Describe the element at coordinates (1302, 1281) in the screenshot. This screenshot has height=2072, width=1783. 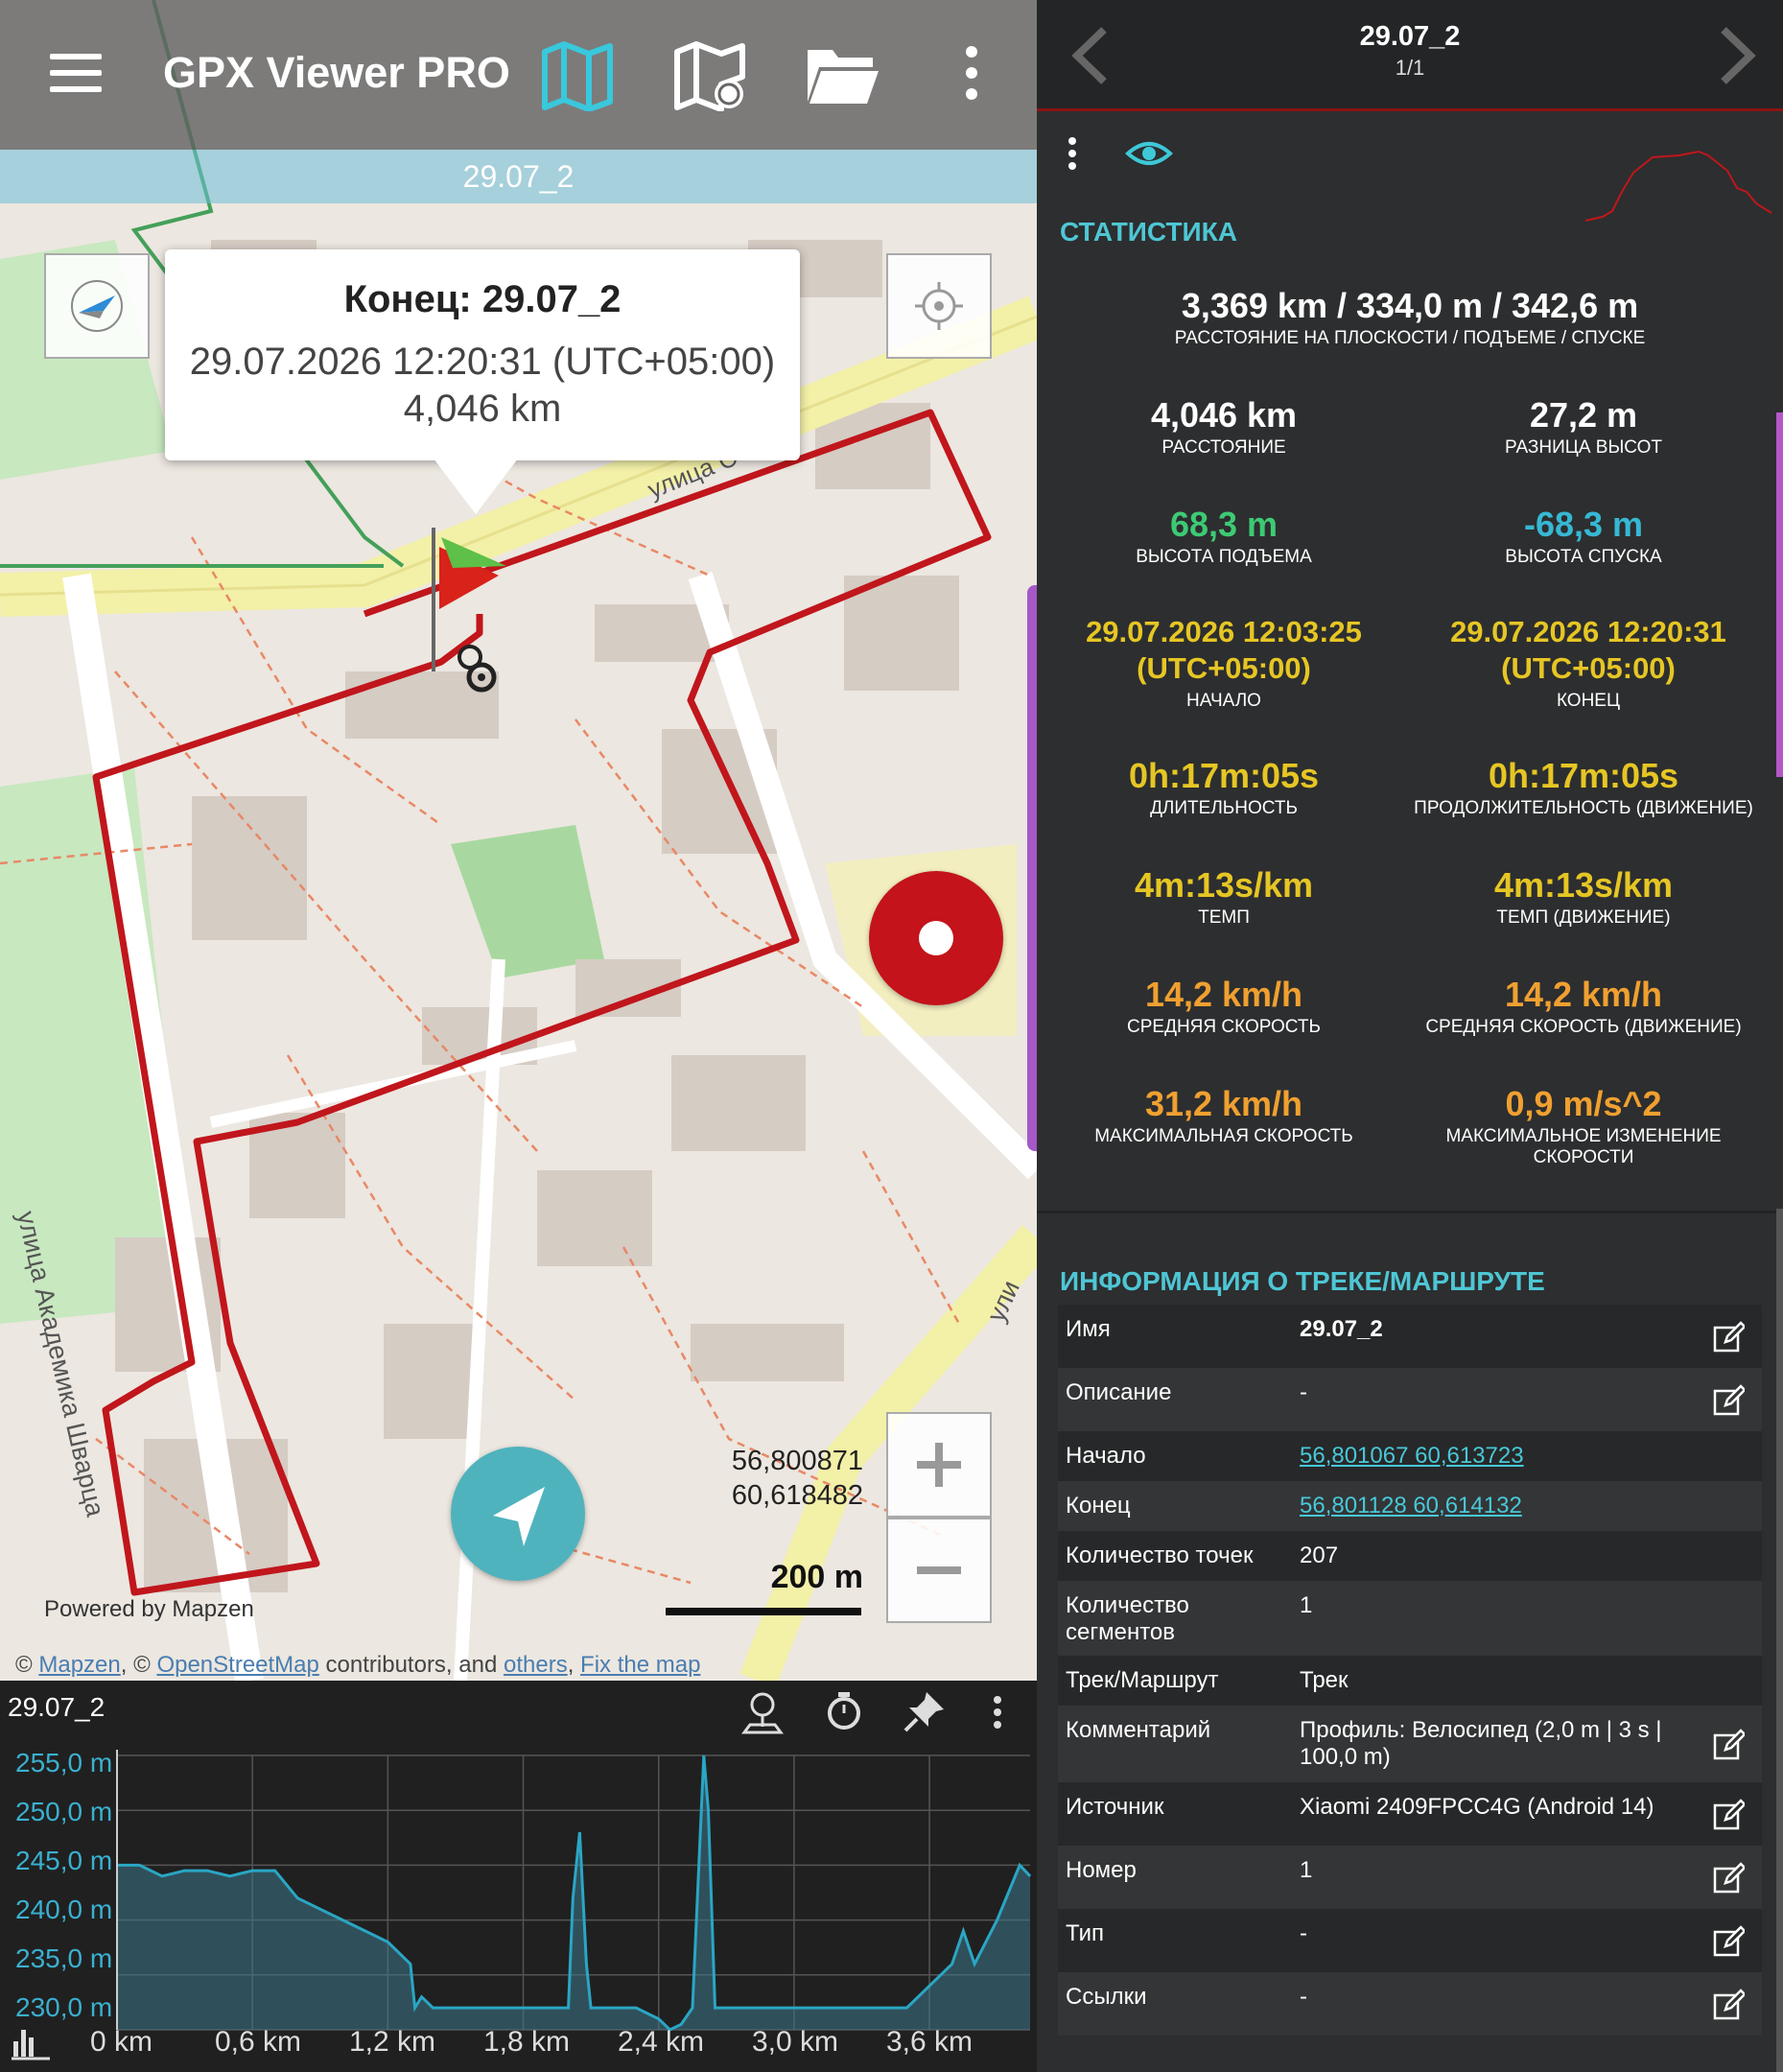
I see `track-info-title: ИНФОРМАЦИЯ О ТРЕКЕ/МАРШРУТЕ` at that location.